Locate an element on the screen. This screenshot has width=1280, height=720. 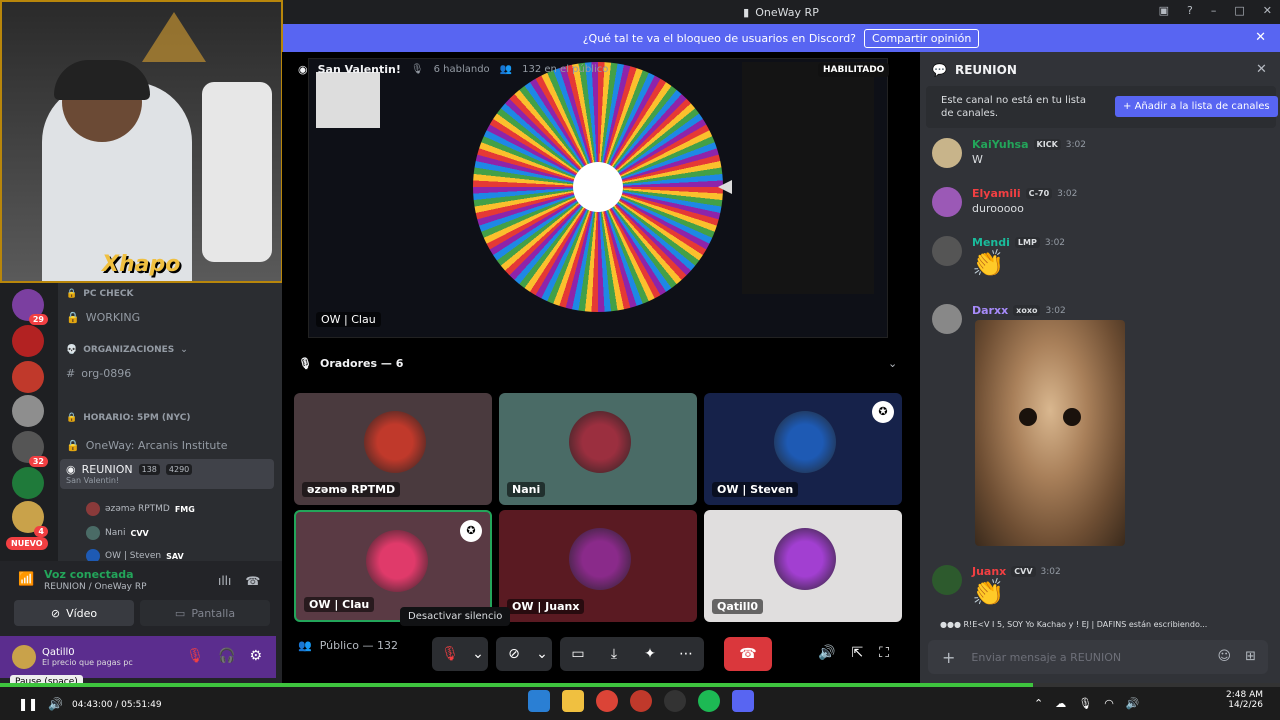
channel-horario: 🔒 HORARIO: 5PM (NYC) is located at coordinates (128, 418).